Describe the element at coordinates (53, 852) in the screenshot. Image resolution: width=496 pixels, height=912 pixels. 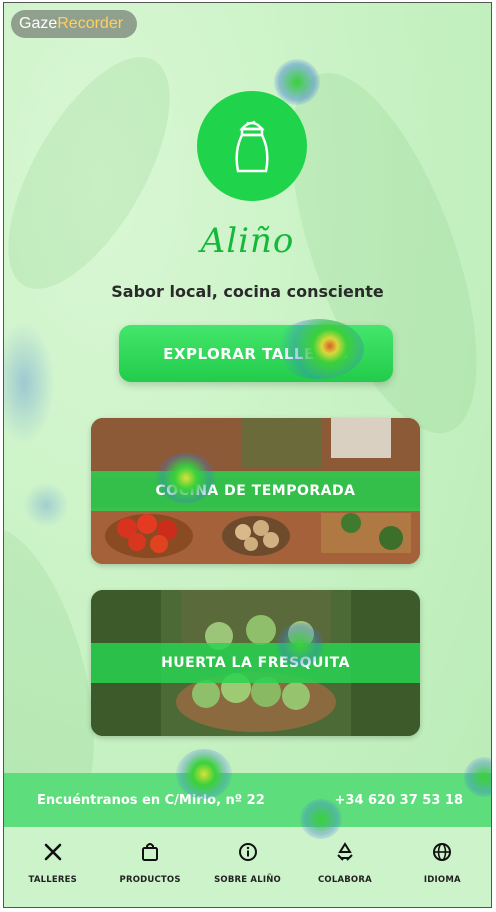
I see `utensils-icon` at that location.